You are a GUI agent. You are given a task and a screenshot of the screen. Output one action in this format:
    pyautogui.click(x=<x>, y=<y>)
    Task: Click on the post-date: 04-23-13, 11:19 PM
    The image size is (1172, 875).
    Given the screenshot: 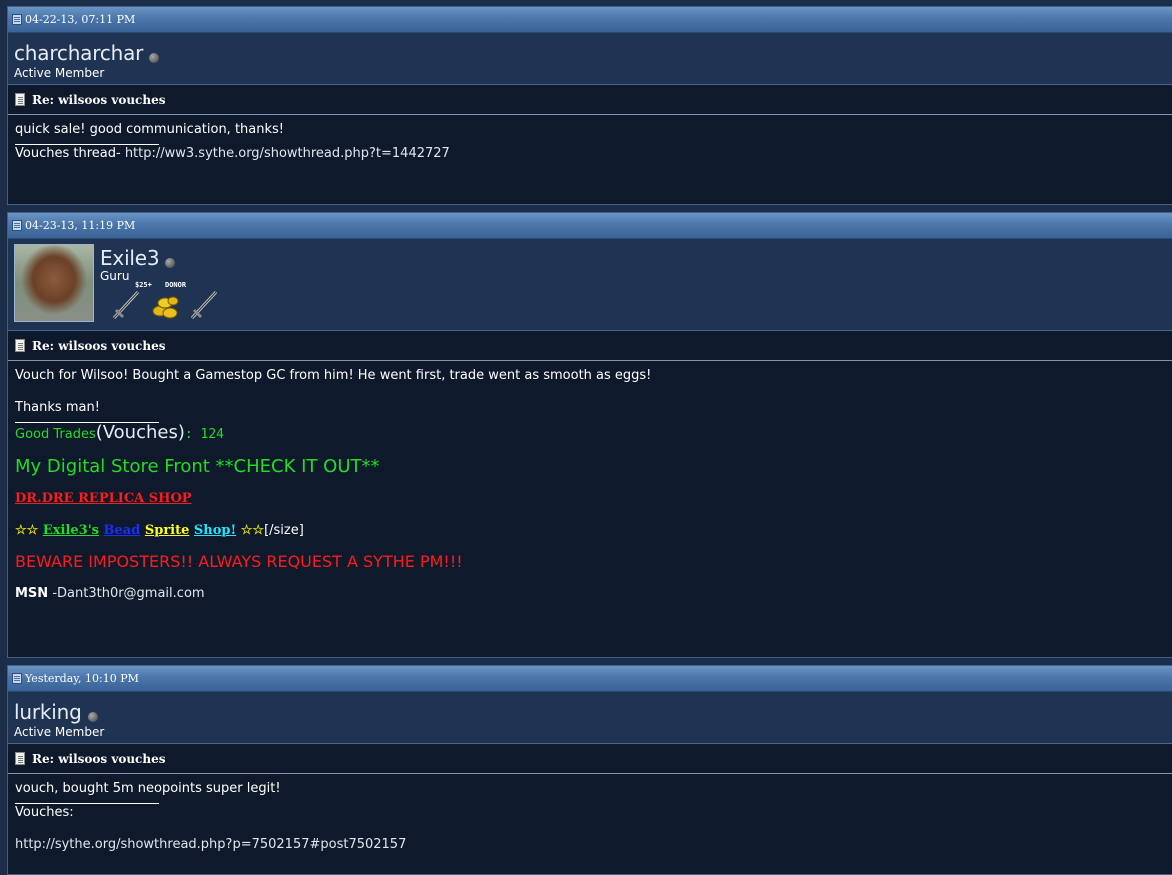 What is the action you would take?
    pyautogui.click(x=80, y=225)
    